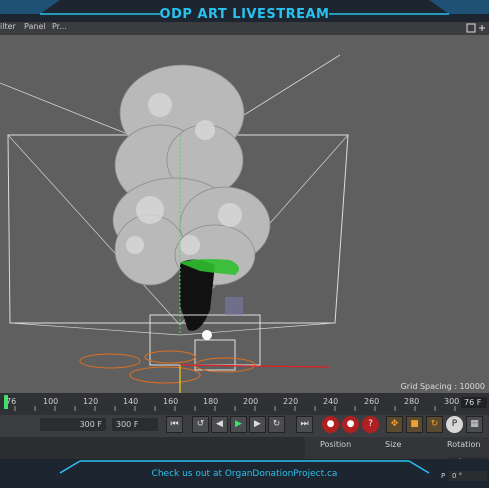  Describe the element at coordinates (174, 424) in the screenshot. I see `go-to-start-button: ⏮` at that location.